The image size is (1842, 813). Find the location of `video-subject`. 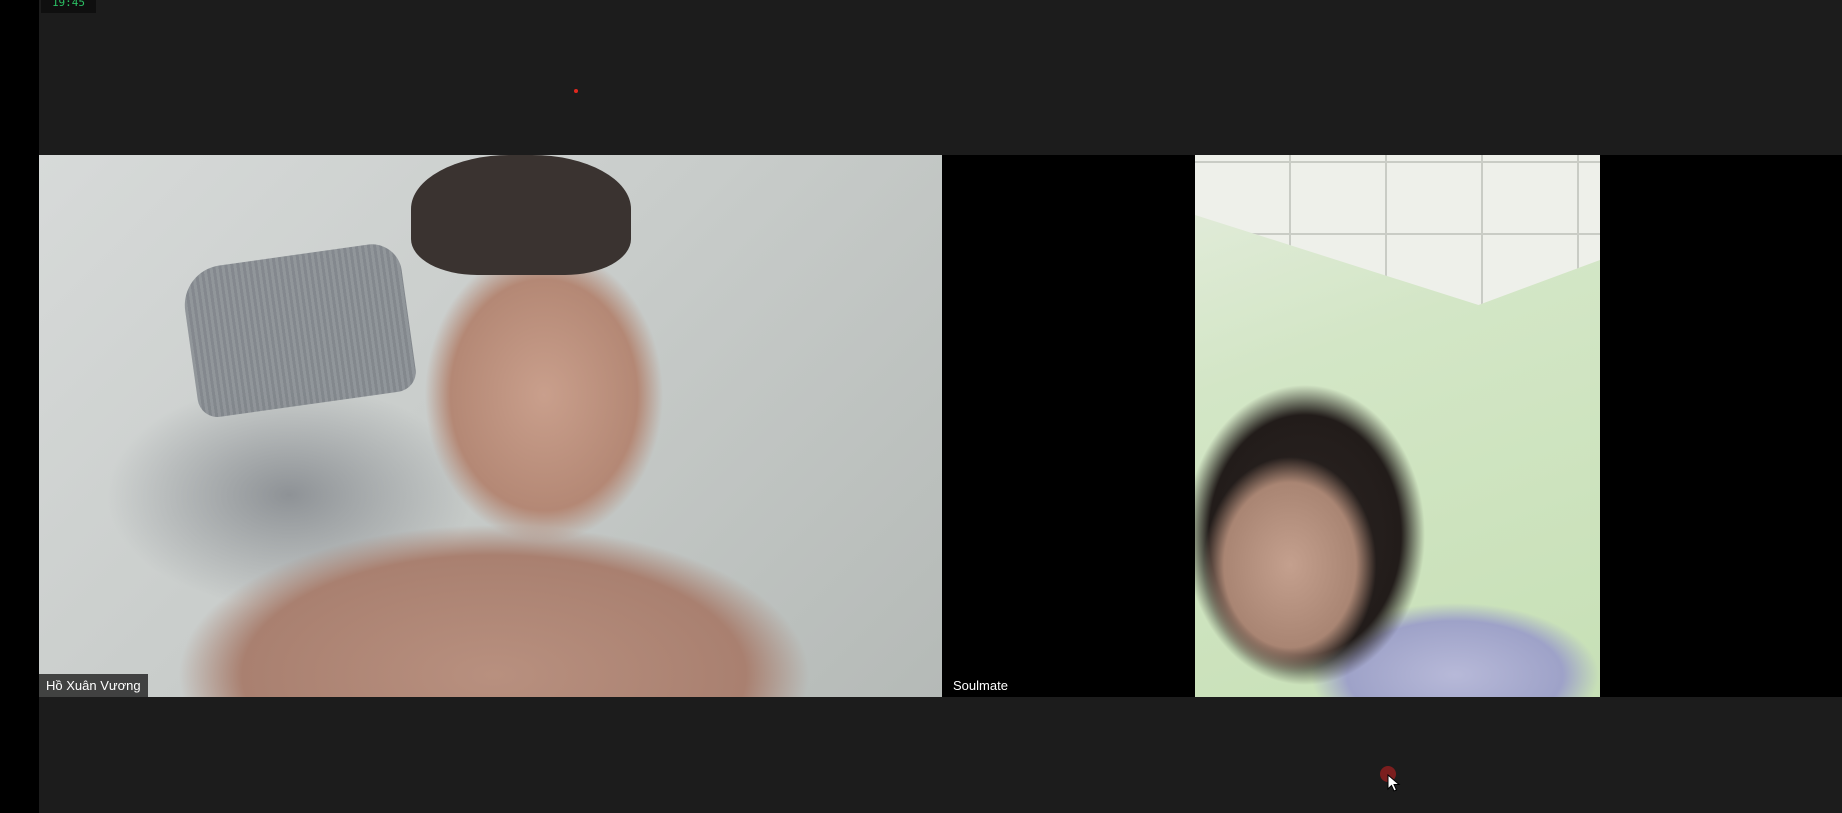

video-subject is located at coordinates (521, 215).